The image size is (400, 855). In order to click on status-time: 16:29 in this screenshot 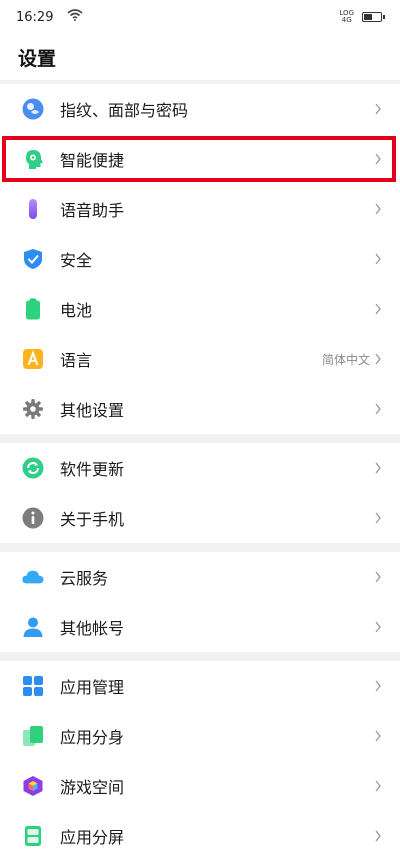, I will do `click(35, 17)`.